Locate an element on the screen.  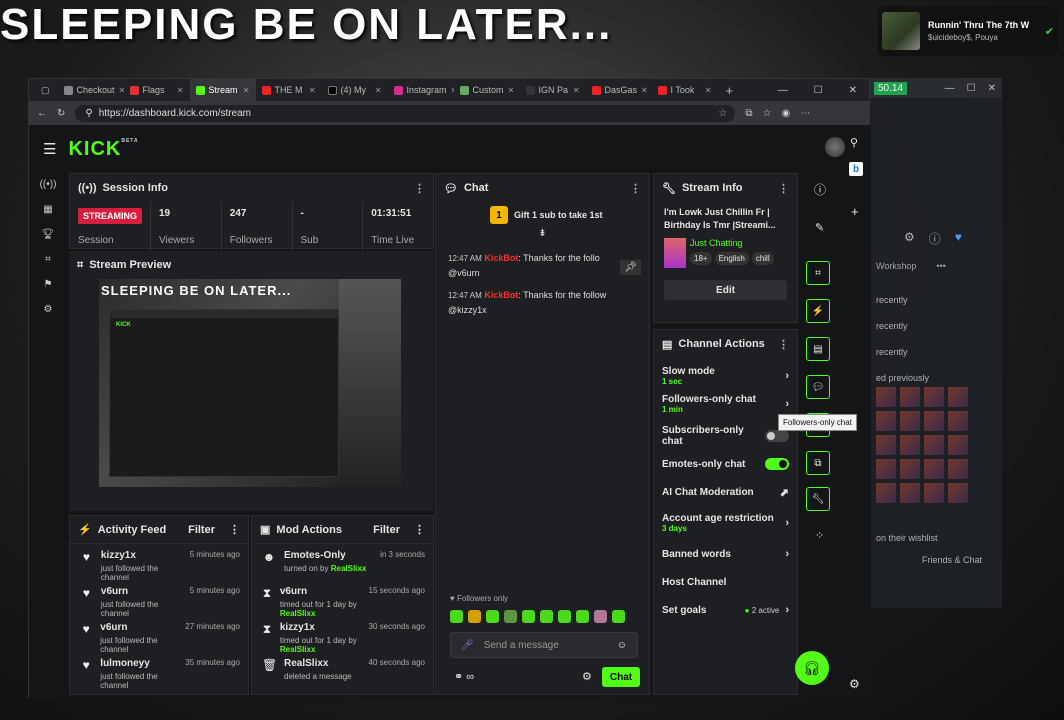
stream-icon: ((•)) is located at coordinates (48, 184).